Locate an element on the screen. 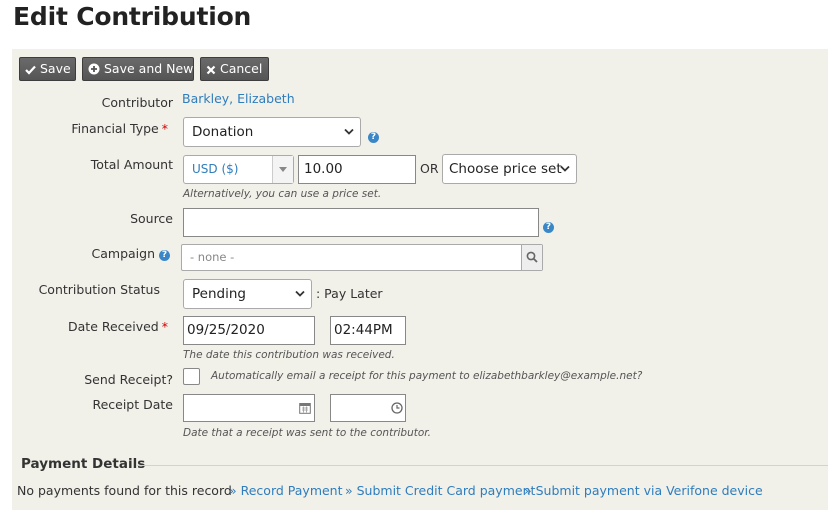 The height and width of the screenshot is (510, 828). source-input is located at coordinates (361, 222).